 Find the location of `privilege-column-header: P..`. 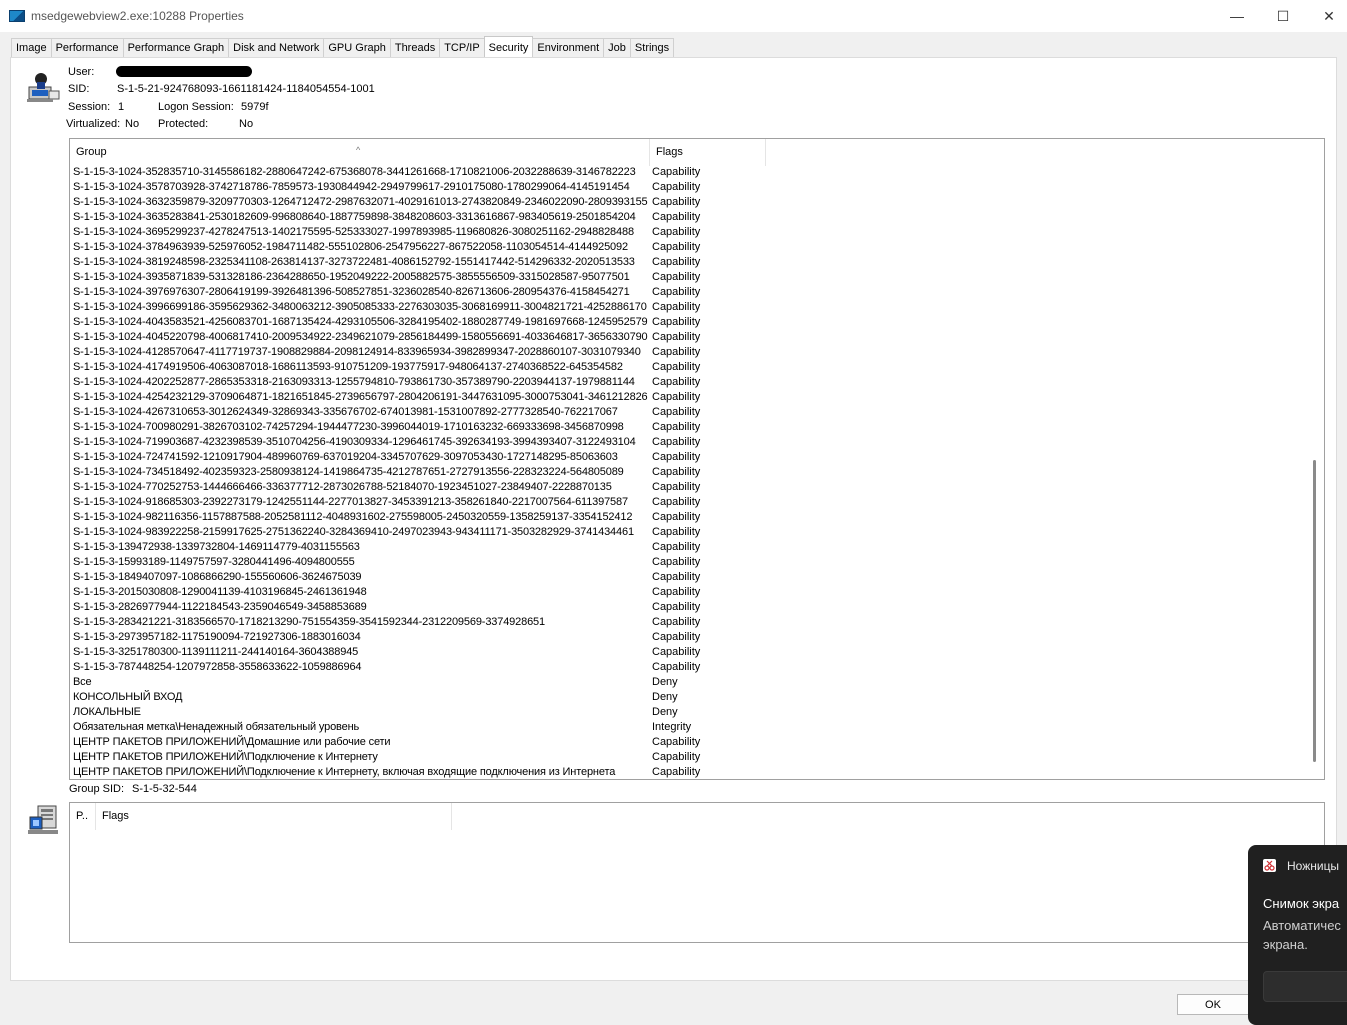

privilege-column-header: P.. is located at coordinates (83, 816).